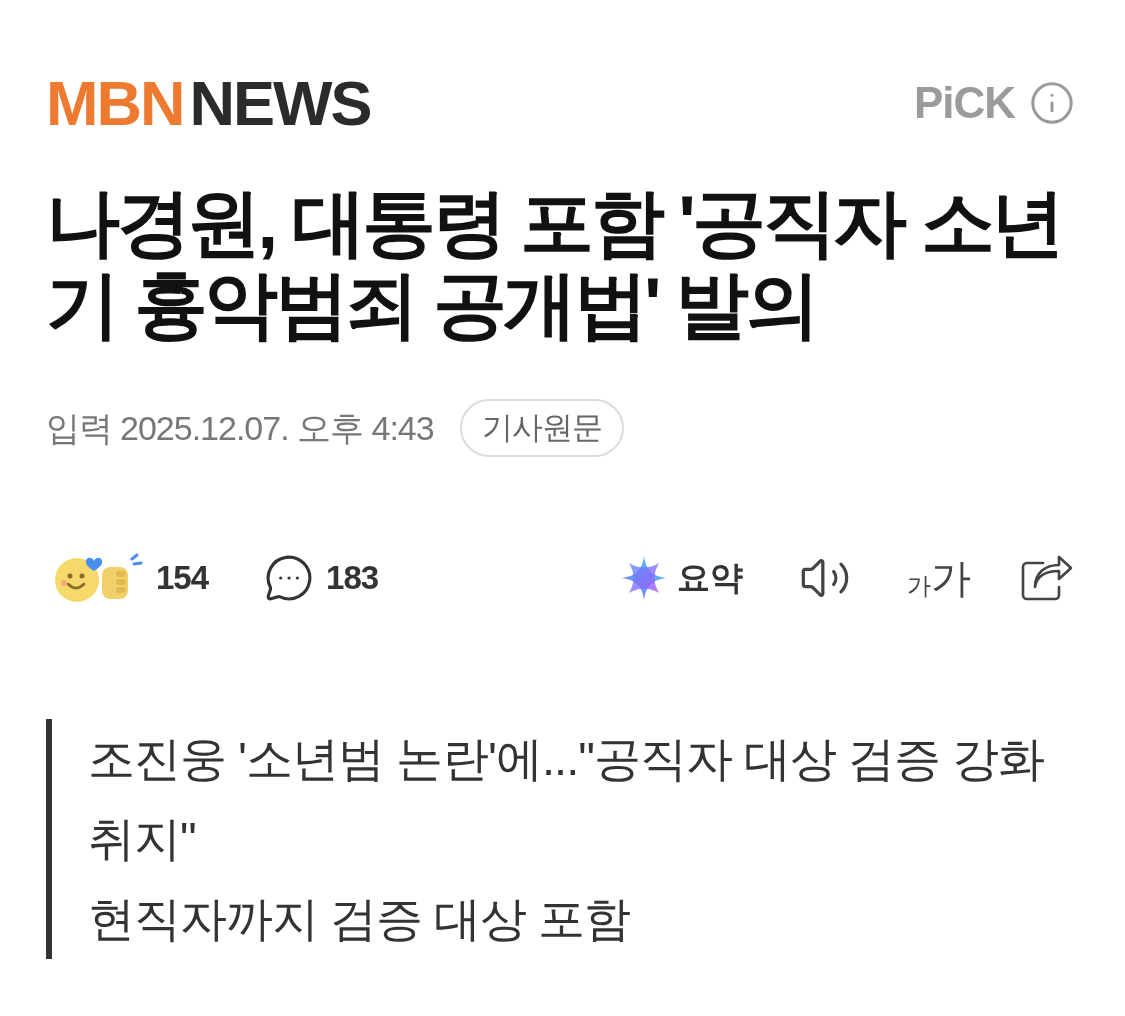 The image size is (1125, 1016). Describe the element at coordinates (360, 919) in the screenshot. I see `summary-line: 현직자까지 검증 대상 포함` at that location.